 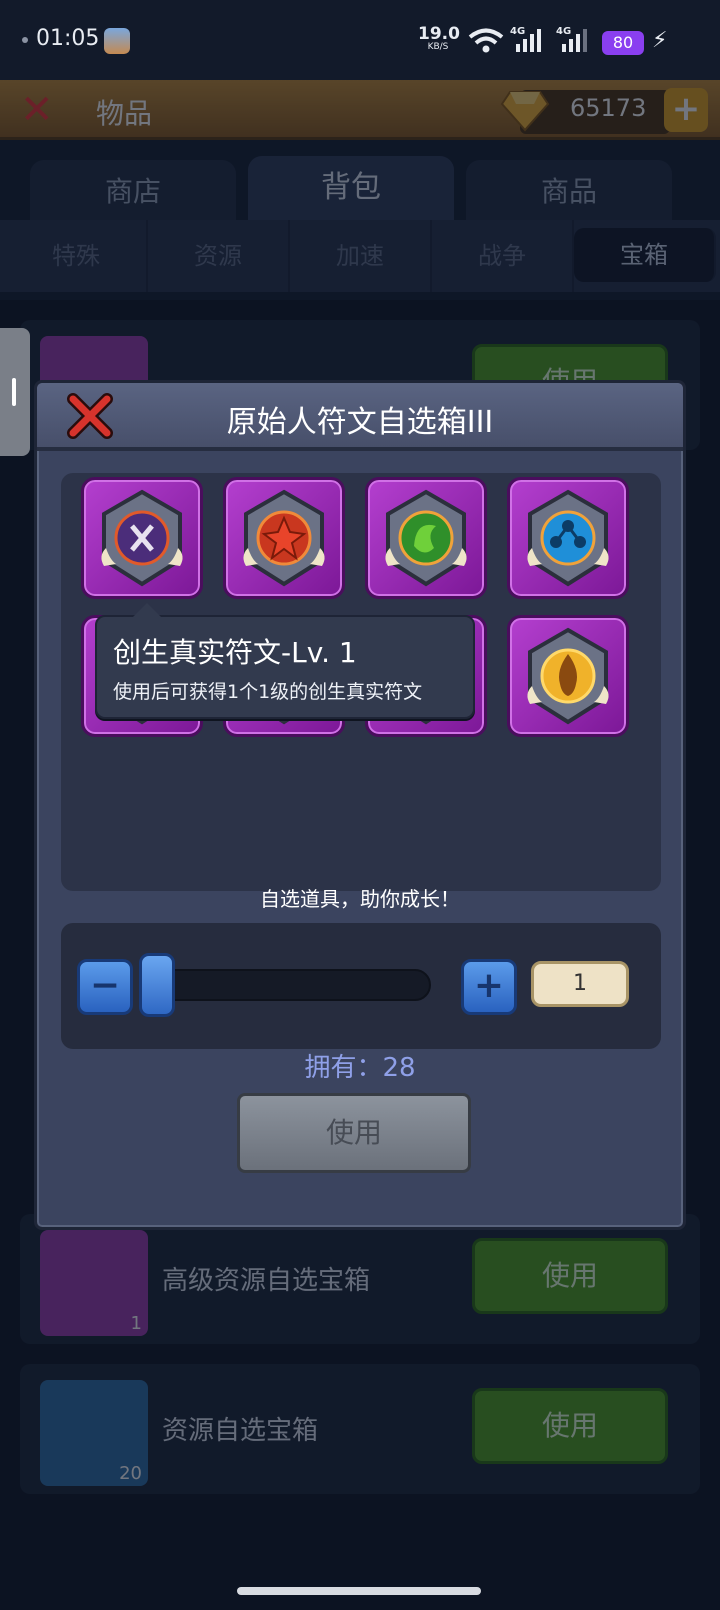 What do you see at coordinates (580, 984) in the screenshot?
I see `quantity-field: 1` at bounding box center [580, 984].